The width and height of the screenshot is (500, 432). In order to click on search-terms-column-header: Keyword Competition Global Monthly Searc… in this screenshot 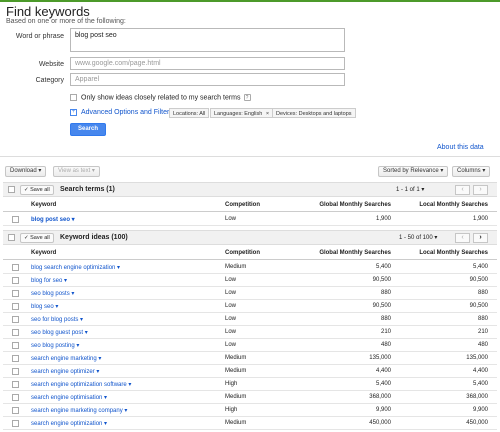, I will do `click(250, 206)`.